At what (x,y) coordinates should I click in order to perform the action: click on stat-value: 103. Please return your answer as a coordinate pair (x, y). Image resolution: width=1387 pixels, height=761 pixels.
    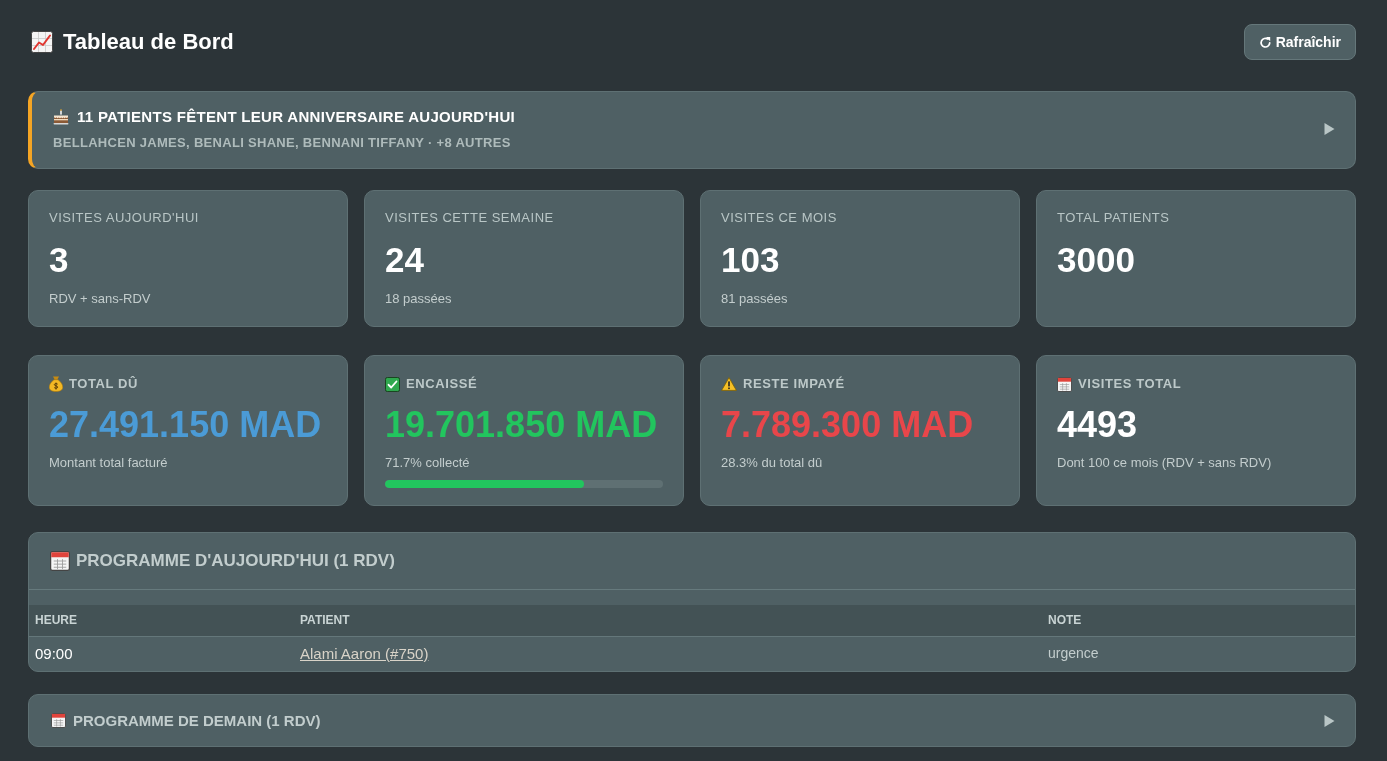
    Looking at the image, I should click on (751, 260).